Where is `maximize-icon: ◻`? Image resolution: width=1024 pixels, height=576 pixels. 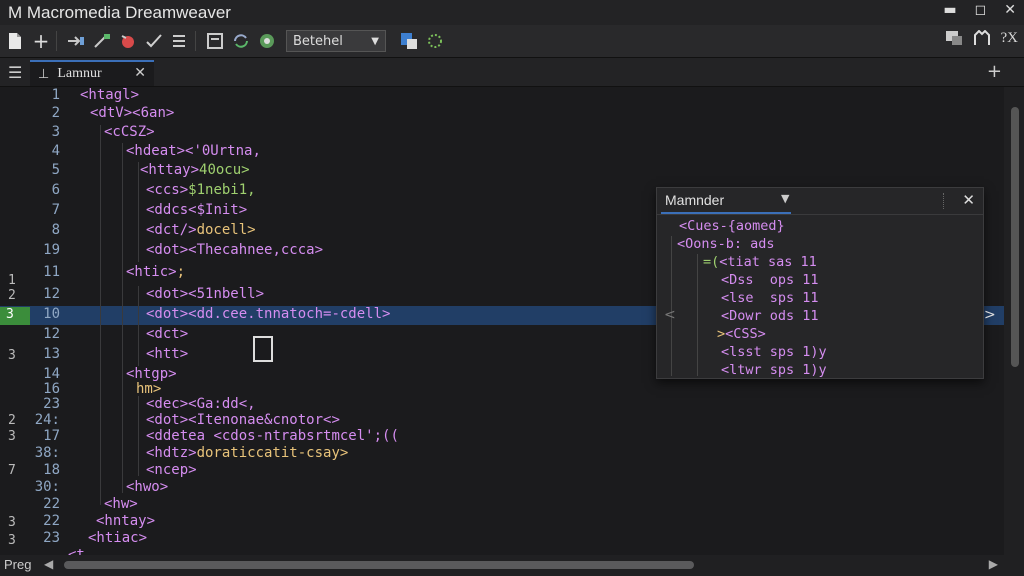
maximize-icon: ◻ is located at coordinates (981, 10).